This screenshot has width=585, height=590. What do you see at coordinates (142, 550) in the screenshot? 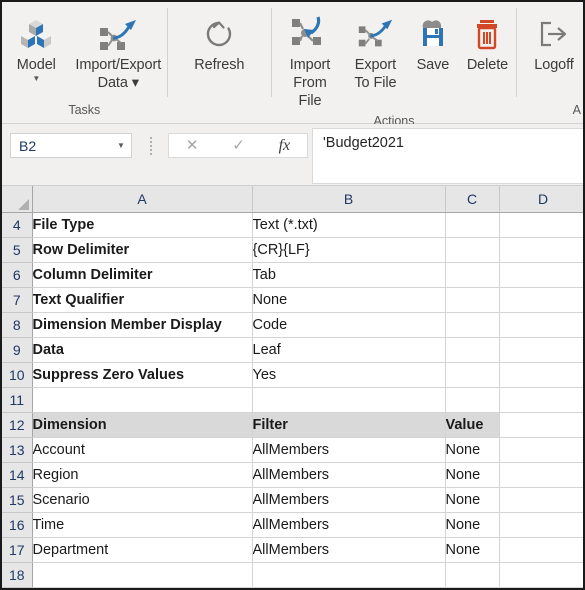
I see `cell-A17: Department` at bounding box center [142, 550].